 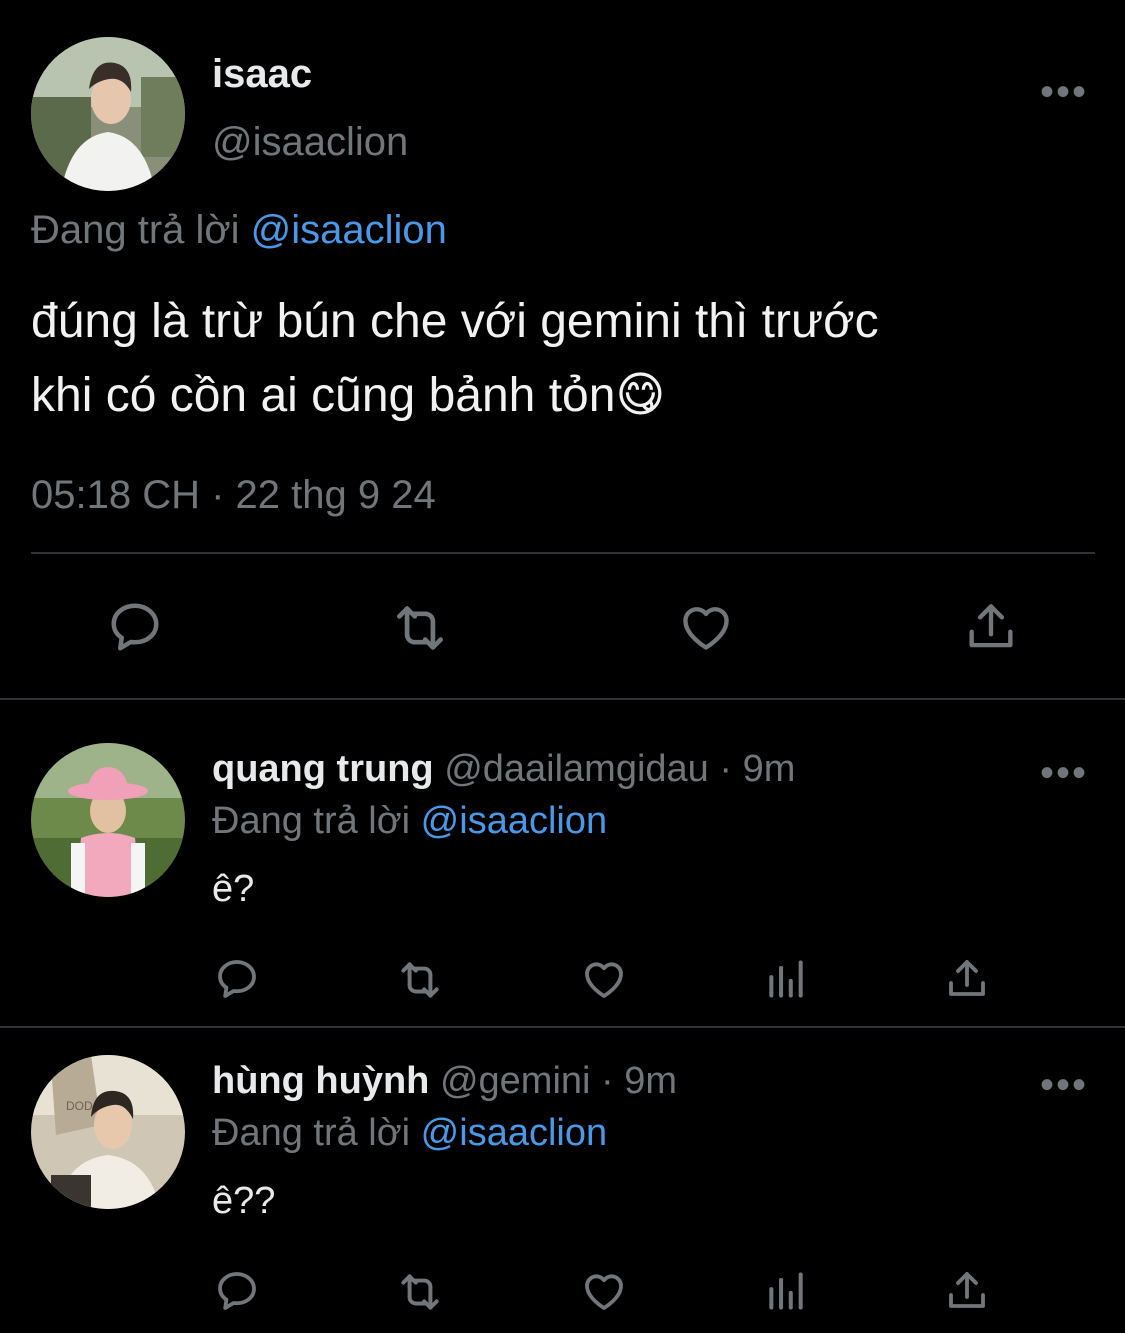 What do you see at coordinates (108, 1132) in the screenshot?
I see `avatar-hung-huynh: DOD` at bounding box center [108, 1132].